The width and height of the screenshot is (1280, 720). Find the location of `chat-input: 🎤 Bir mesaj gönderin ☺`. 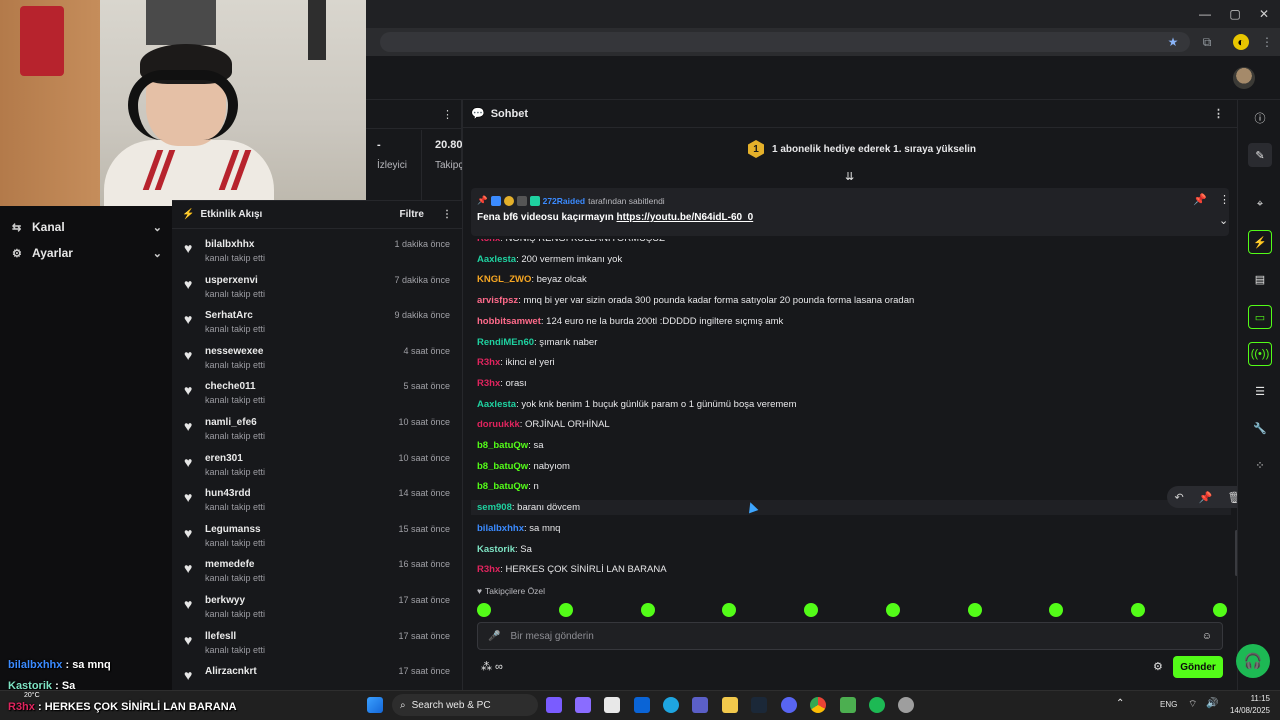

chat-input: 🎤 Bir mesaj gönderin ☺ is located at coordinates (850, 636).